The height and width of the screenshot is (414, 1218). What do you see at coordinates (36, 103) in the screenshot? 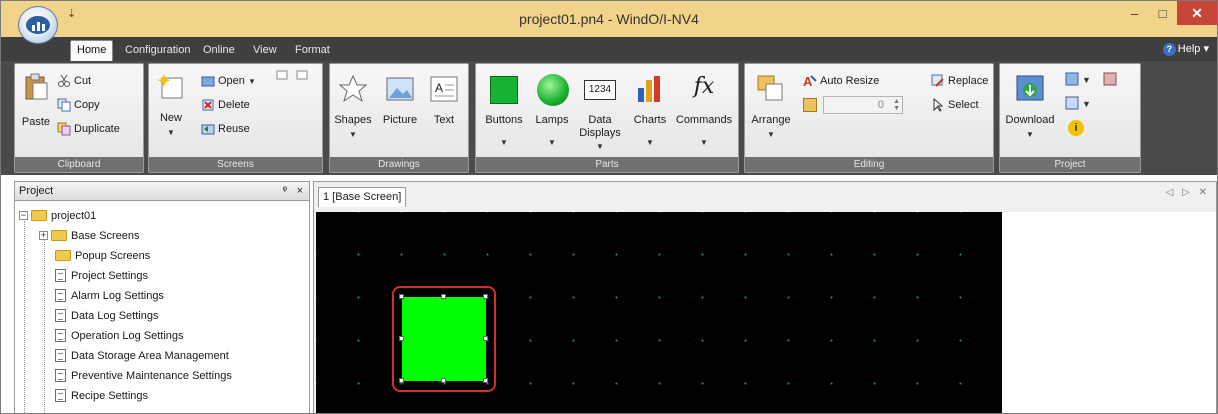
I see `paste-button: Paste` at bounding box center [36, 103].